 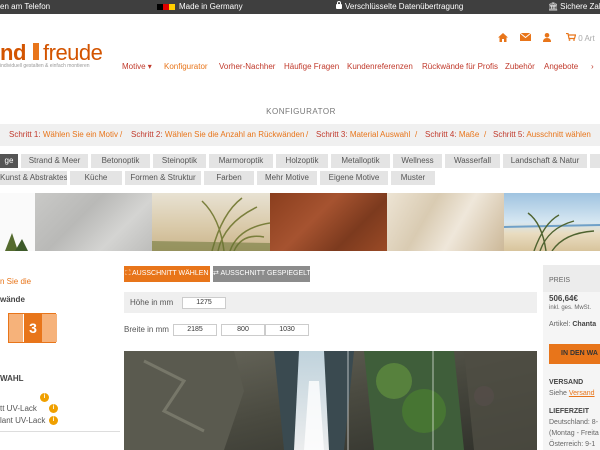 What do you see at coordinates (302, 161) in the screenshot?
I see `category-chip: Holzoptik` at bounding box center [302, 161].